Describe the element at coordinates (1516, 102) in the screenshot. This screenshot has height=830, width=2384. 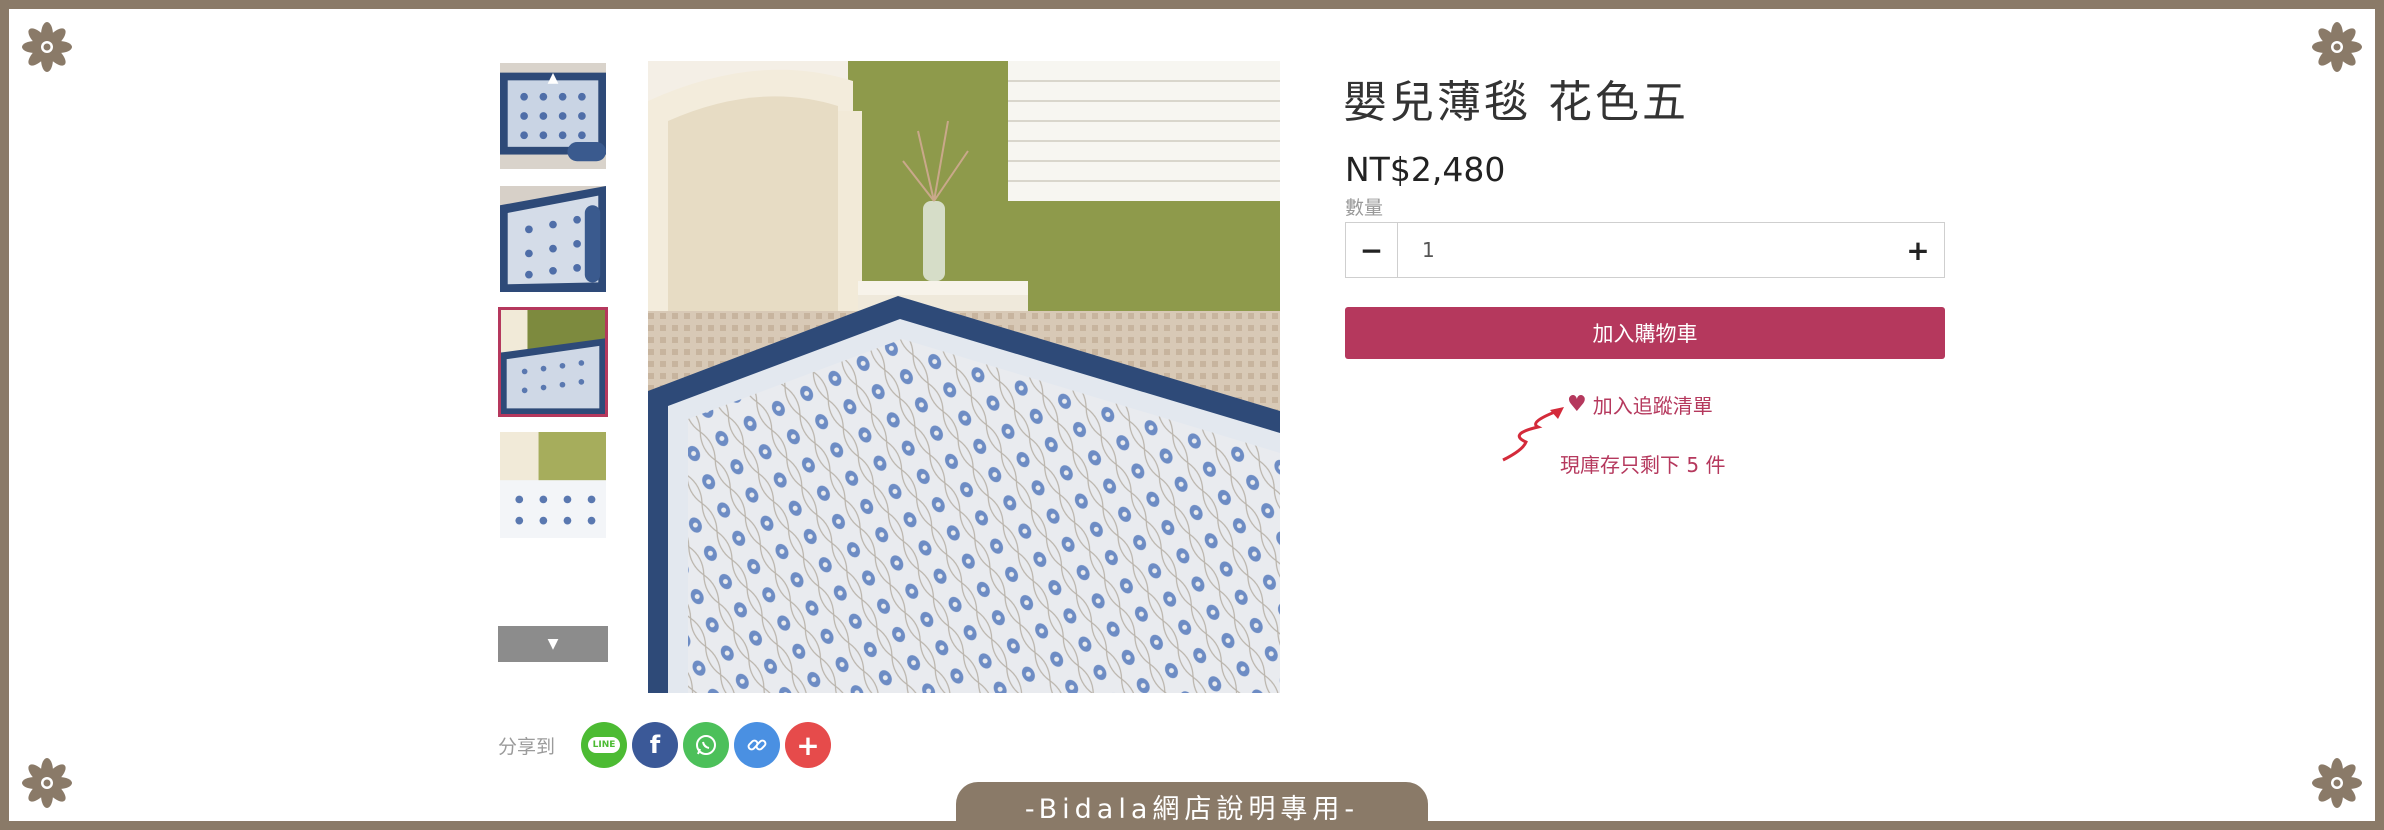
I see `product-title: 嬰兒薄毯 花色五` at that location.